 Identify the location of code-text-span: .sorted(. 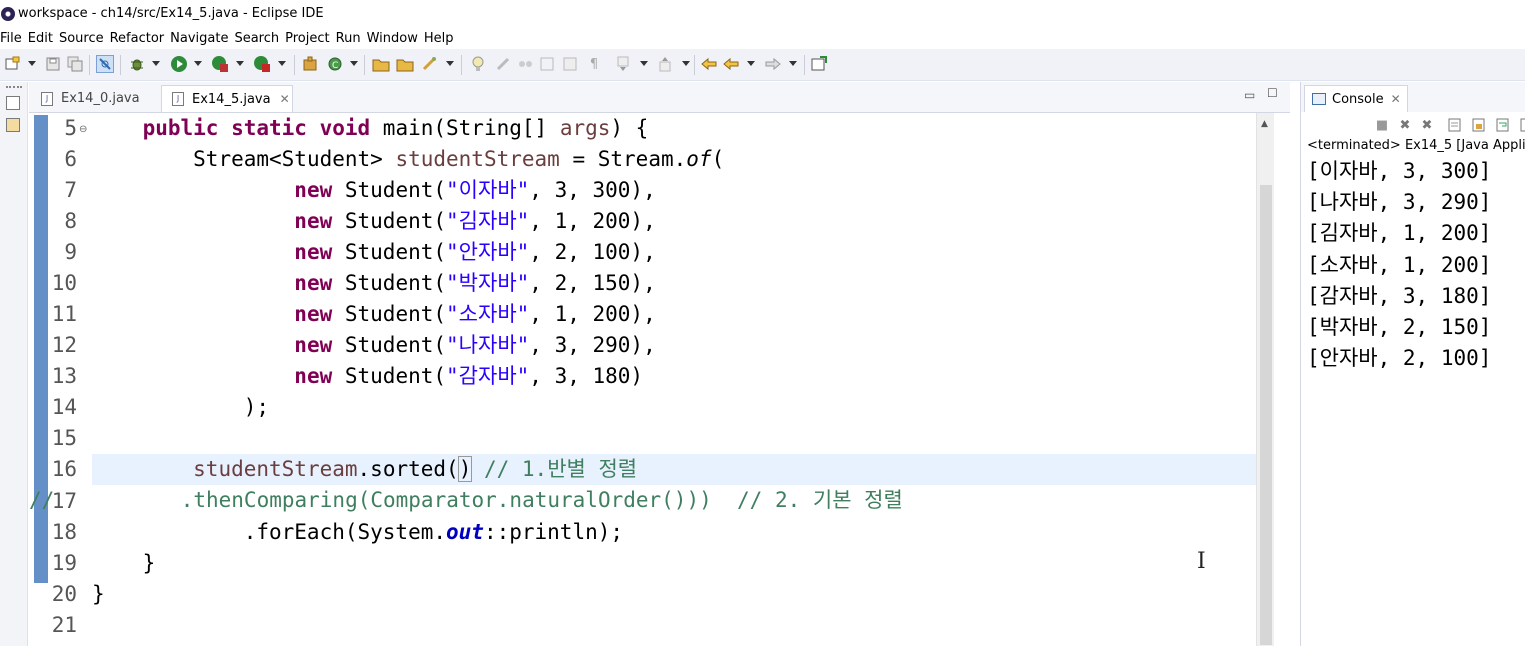
(408, 469).